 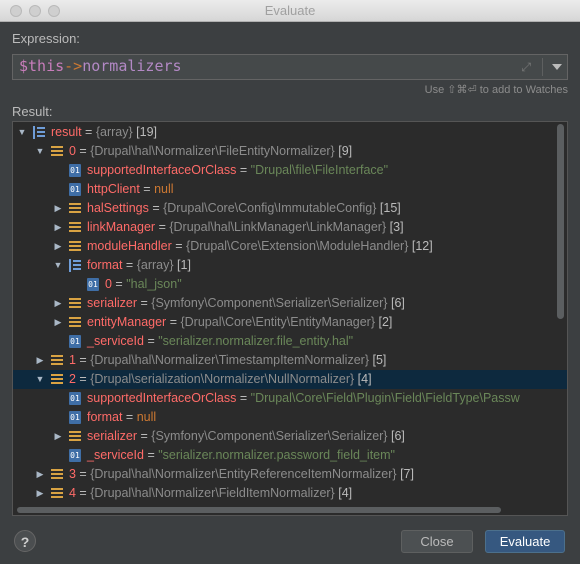 I want to click on expression-text: $this->normalizers, so click(x=100, y=66).